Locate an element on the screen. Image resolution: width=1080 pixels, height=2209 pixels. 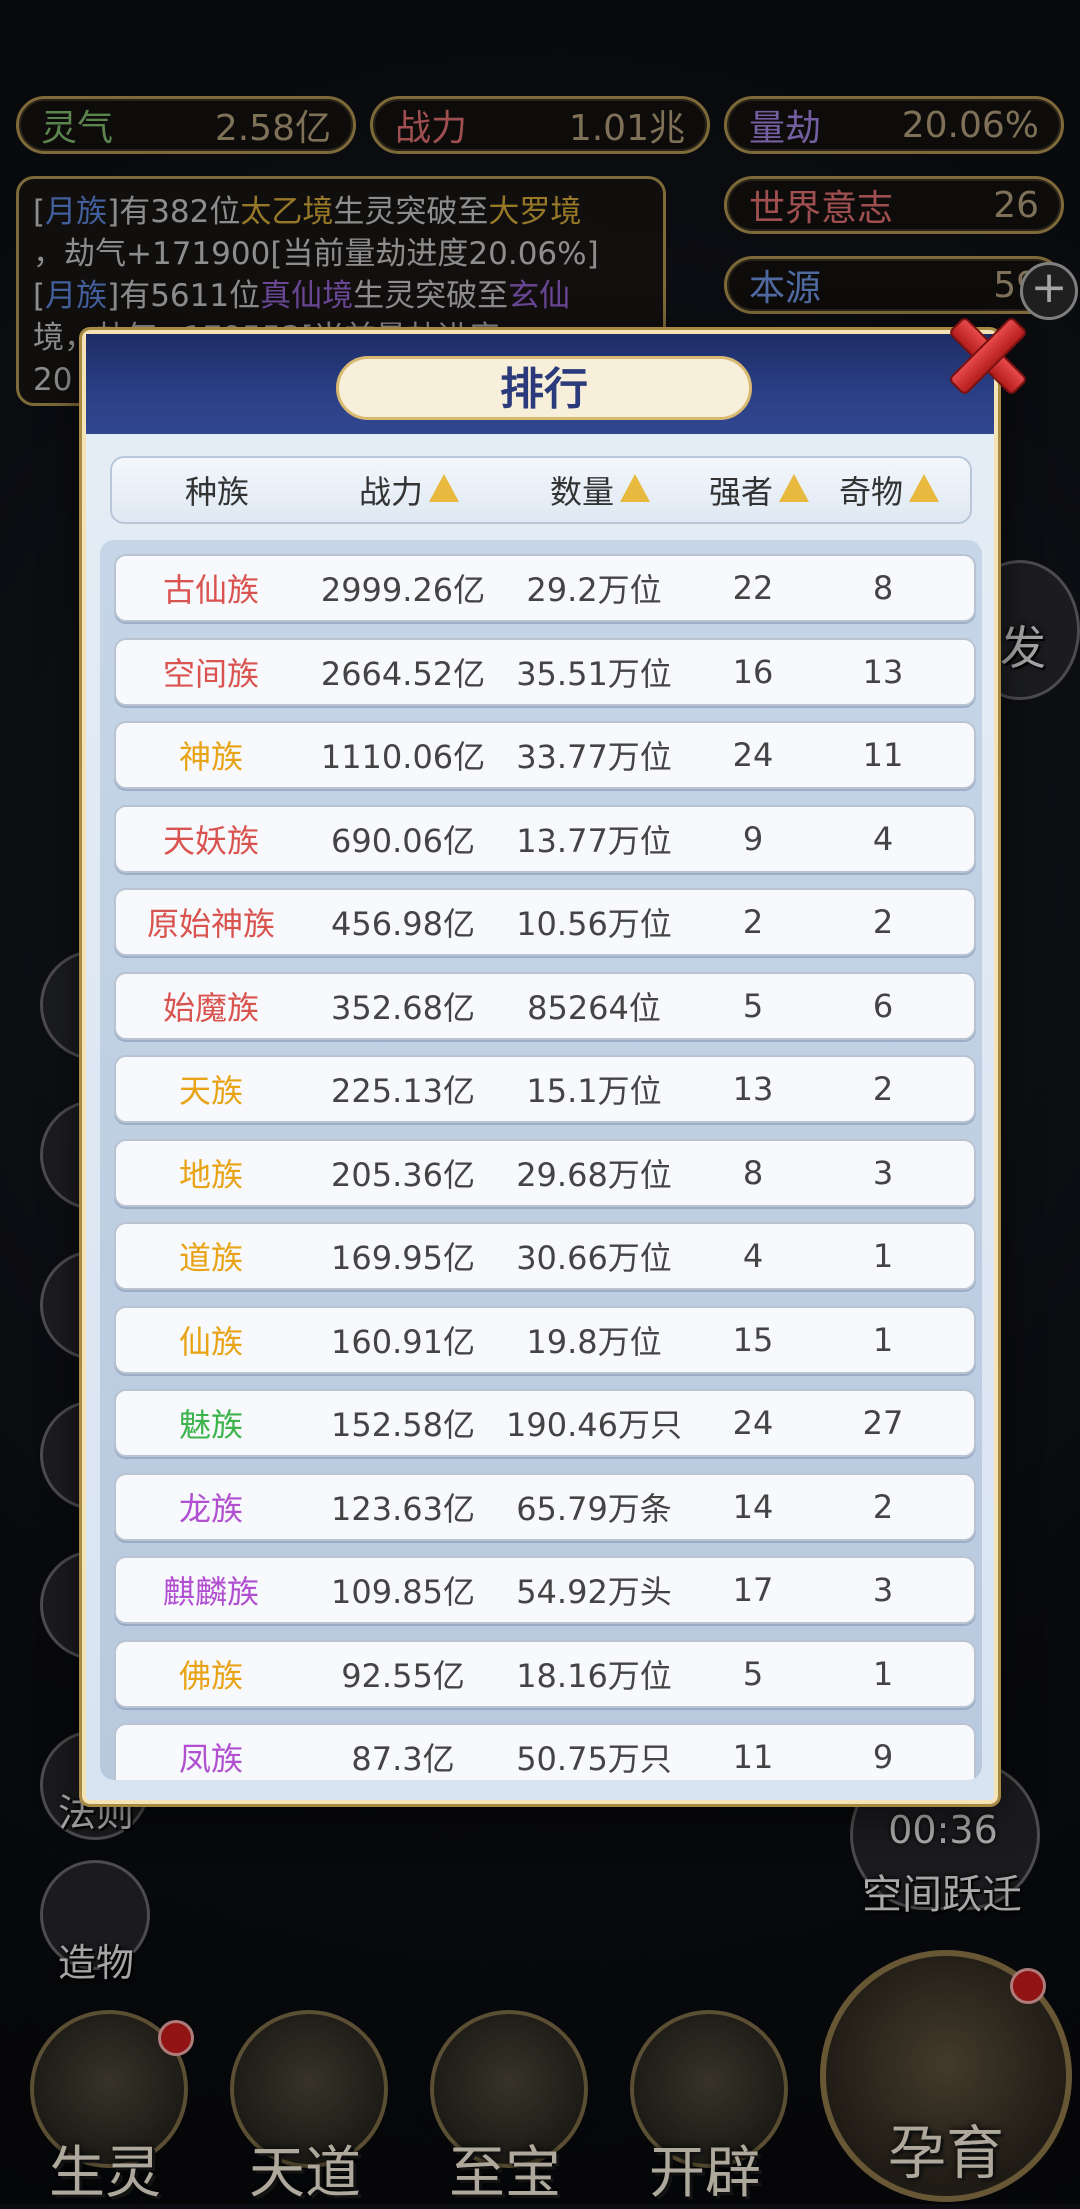
strong-cell: 13 is located at coordinates (753, 1089).